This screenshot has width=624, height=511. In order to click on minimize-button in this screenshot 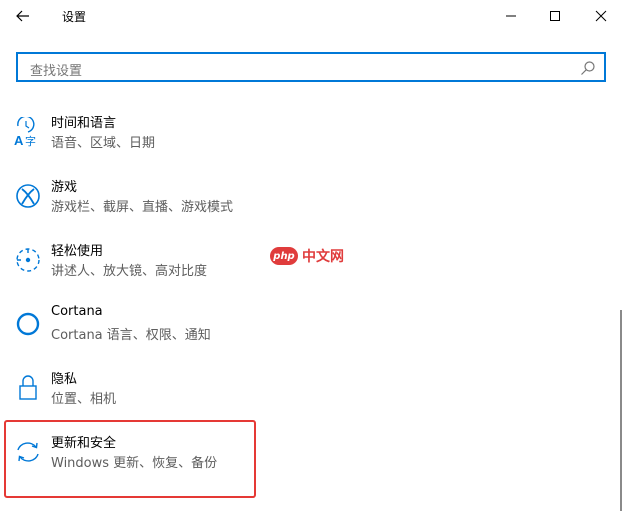, I will do `click(511, 16)`.